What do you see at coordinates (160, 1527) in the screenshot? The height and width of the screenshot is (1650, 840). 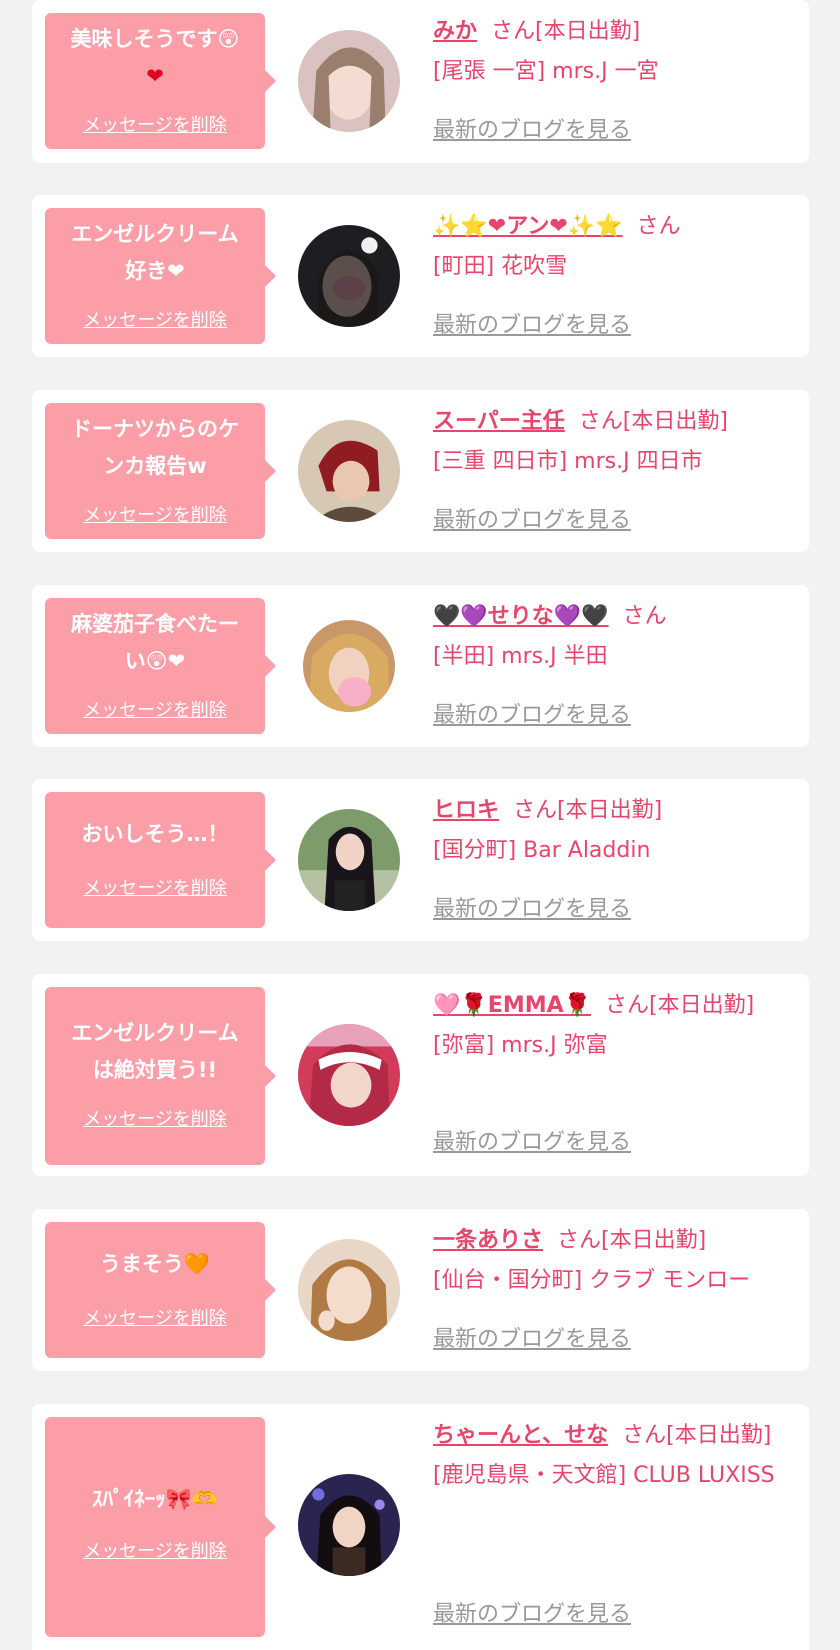 I see `comment-bubble: ｽﾊﾟｲﾈｰｯ🎀🫶 メッセージを削除` at bounding box center [160, 1527].